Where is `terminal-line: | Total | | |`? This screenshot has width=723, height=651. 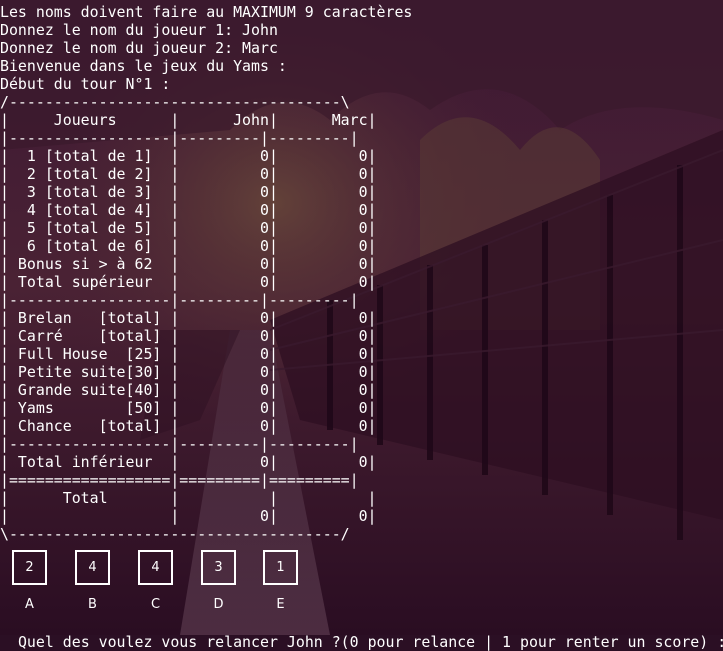 terminal-line: | Total | | | is located at coordinates (188, 498).